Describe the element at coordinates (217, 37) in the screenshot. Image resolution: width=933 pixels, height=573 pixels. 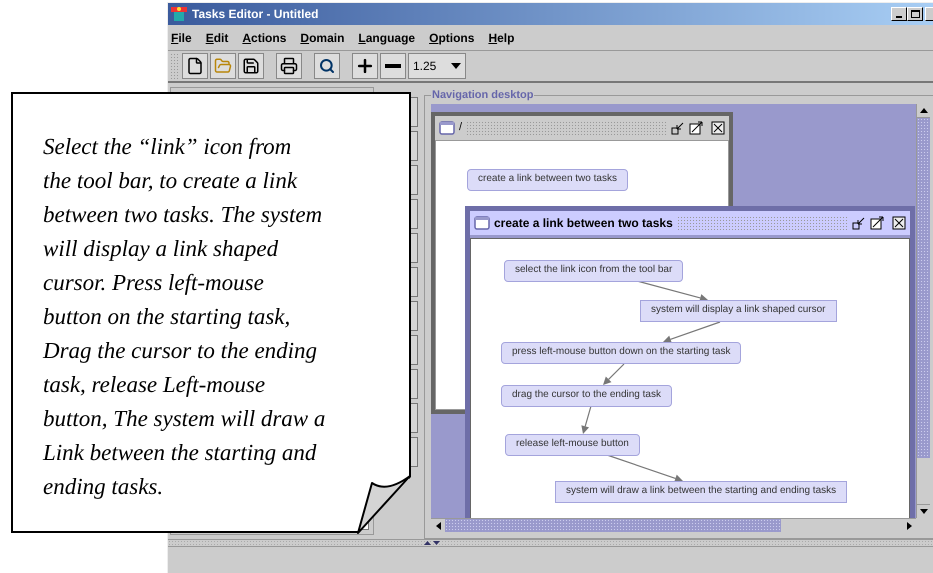
I see `menu-item: Edit` at that location.